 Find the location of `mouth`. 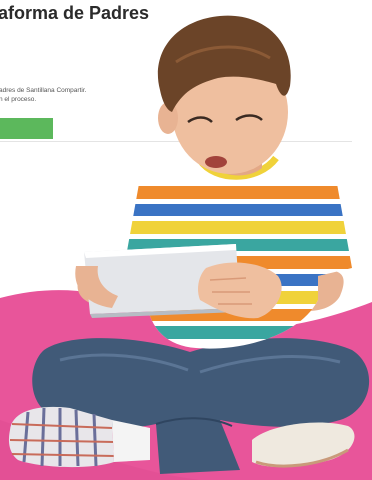

mouth is located at coordinates (216, 162).